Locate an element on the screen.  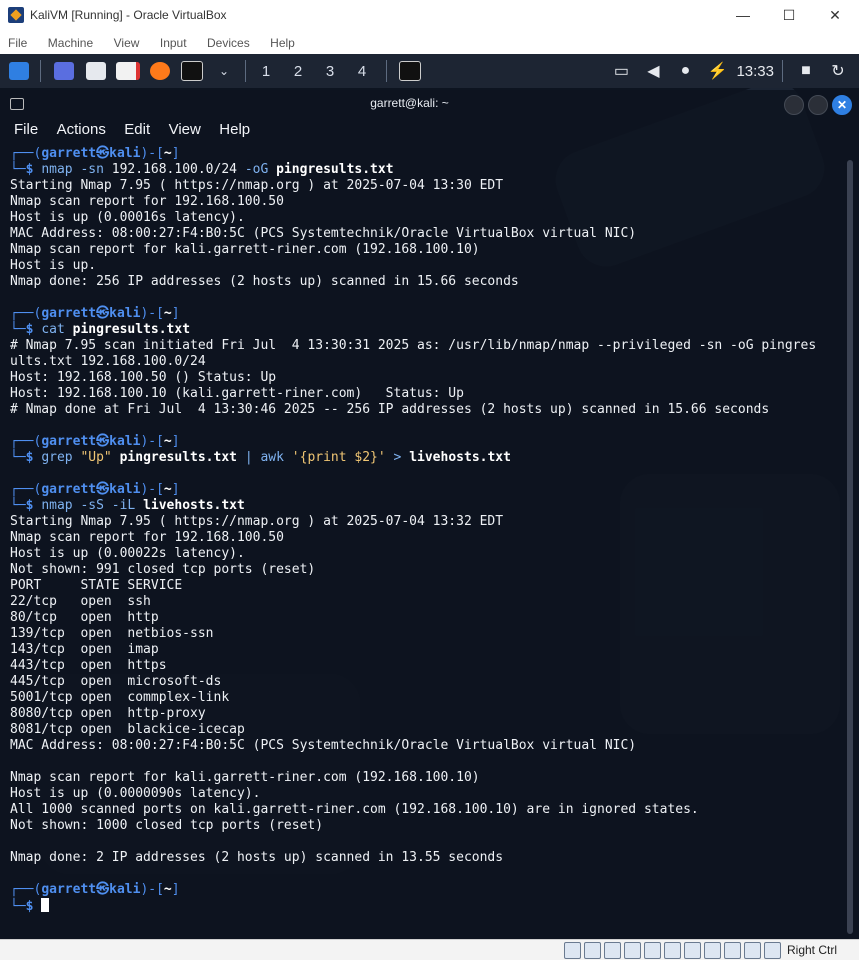
terminal-menu-actions: Actions is located at coordinates (81, 130).